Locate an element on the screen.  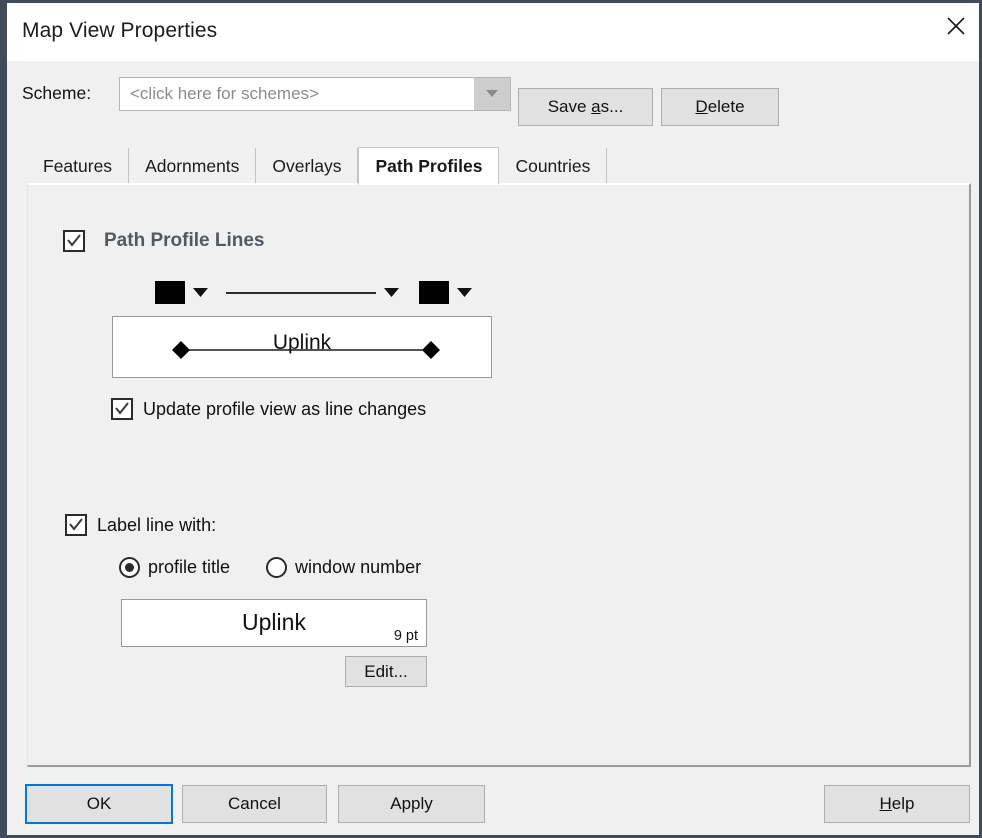
ok-button: OK is located at coordinates (99, 804).